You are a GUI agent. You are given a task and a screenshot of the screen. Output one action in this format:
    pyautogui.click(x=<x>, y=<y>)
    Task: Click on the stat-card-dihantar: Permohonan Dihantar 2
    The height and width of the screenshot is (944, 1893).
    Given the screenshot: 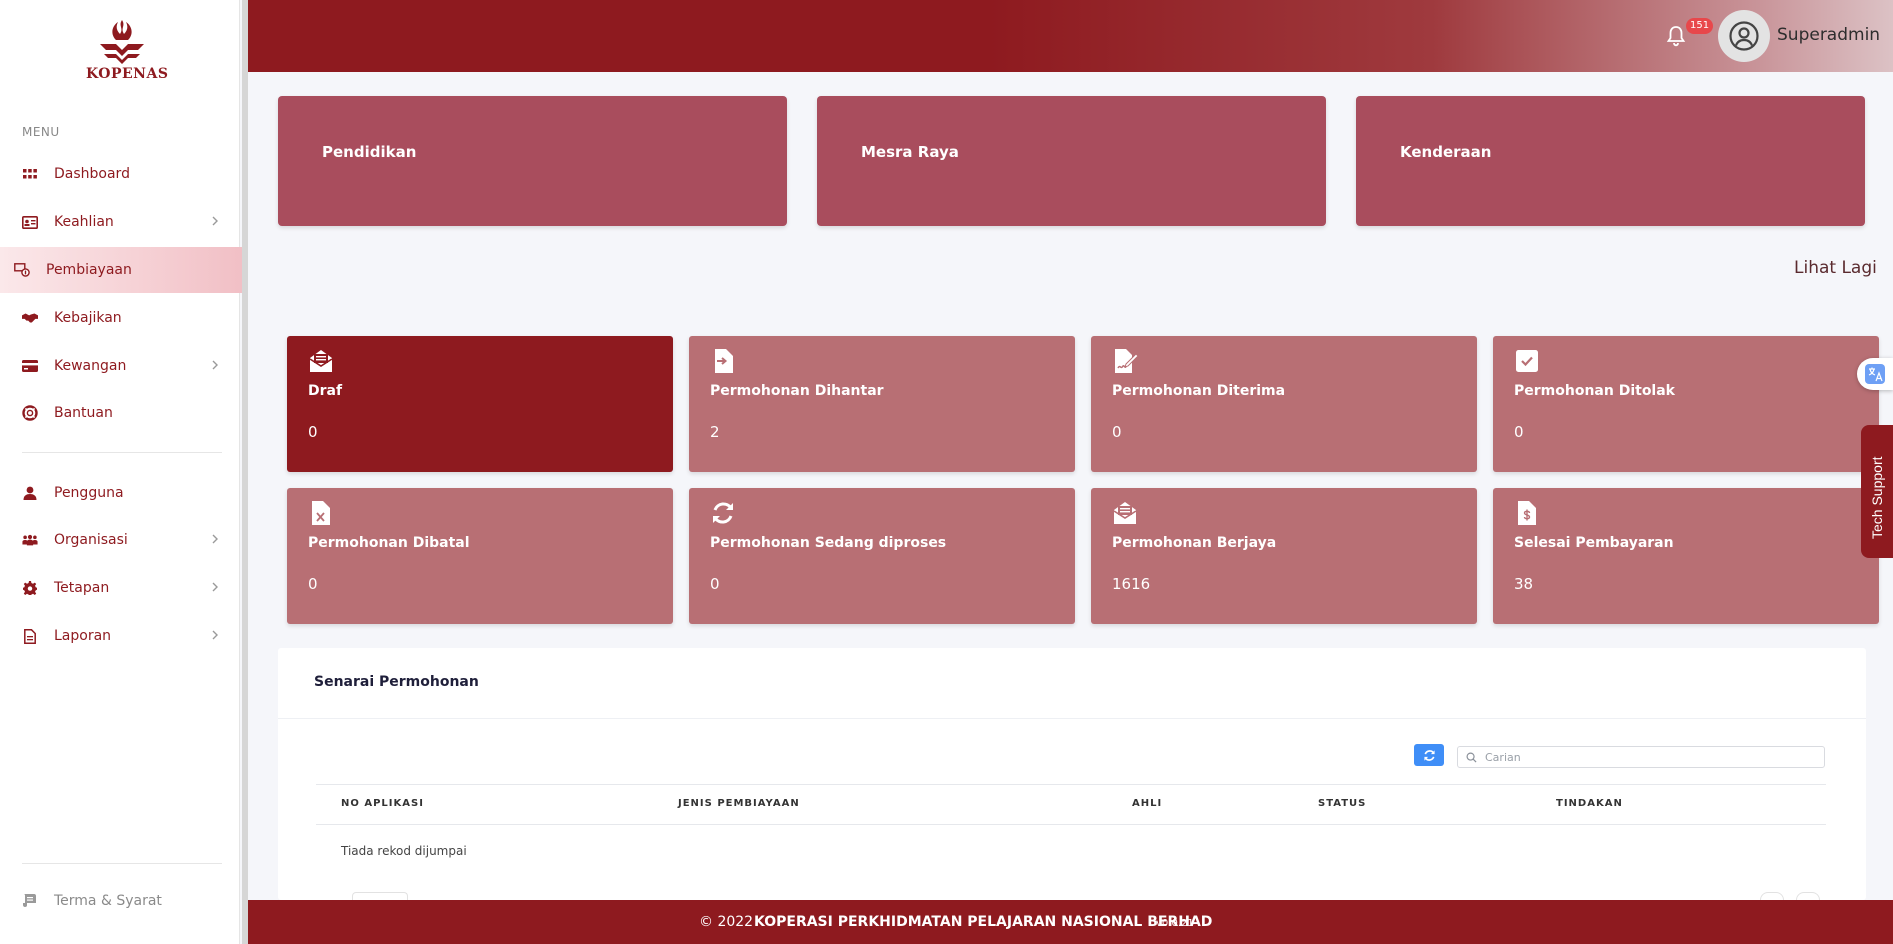 What is the action you would take?
    pyautogui.click(x=882, y=404)
    